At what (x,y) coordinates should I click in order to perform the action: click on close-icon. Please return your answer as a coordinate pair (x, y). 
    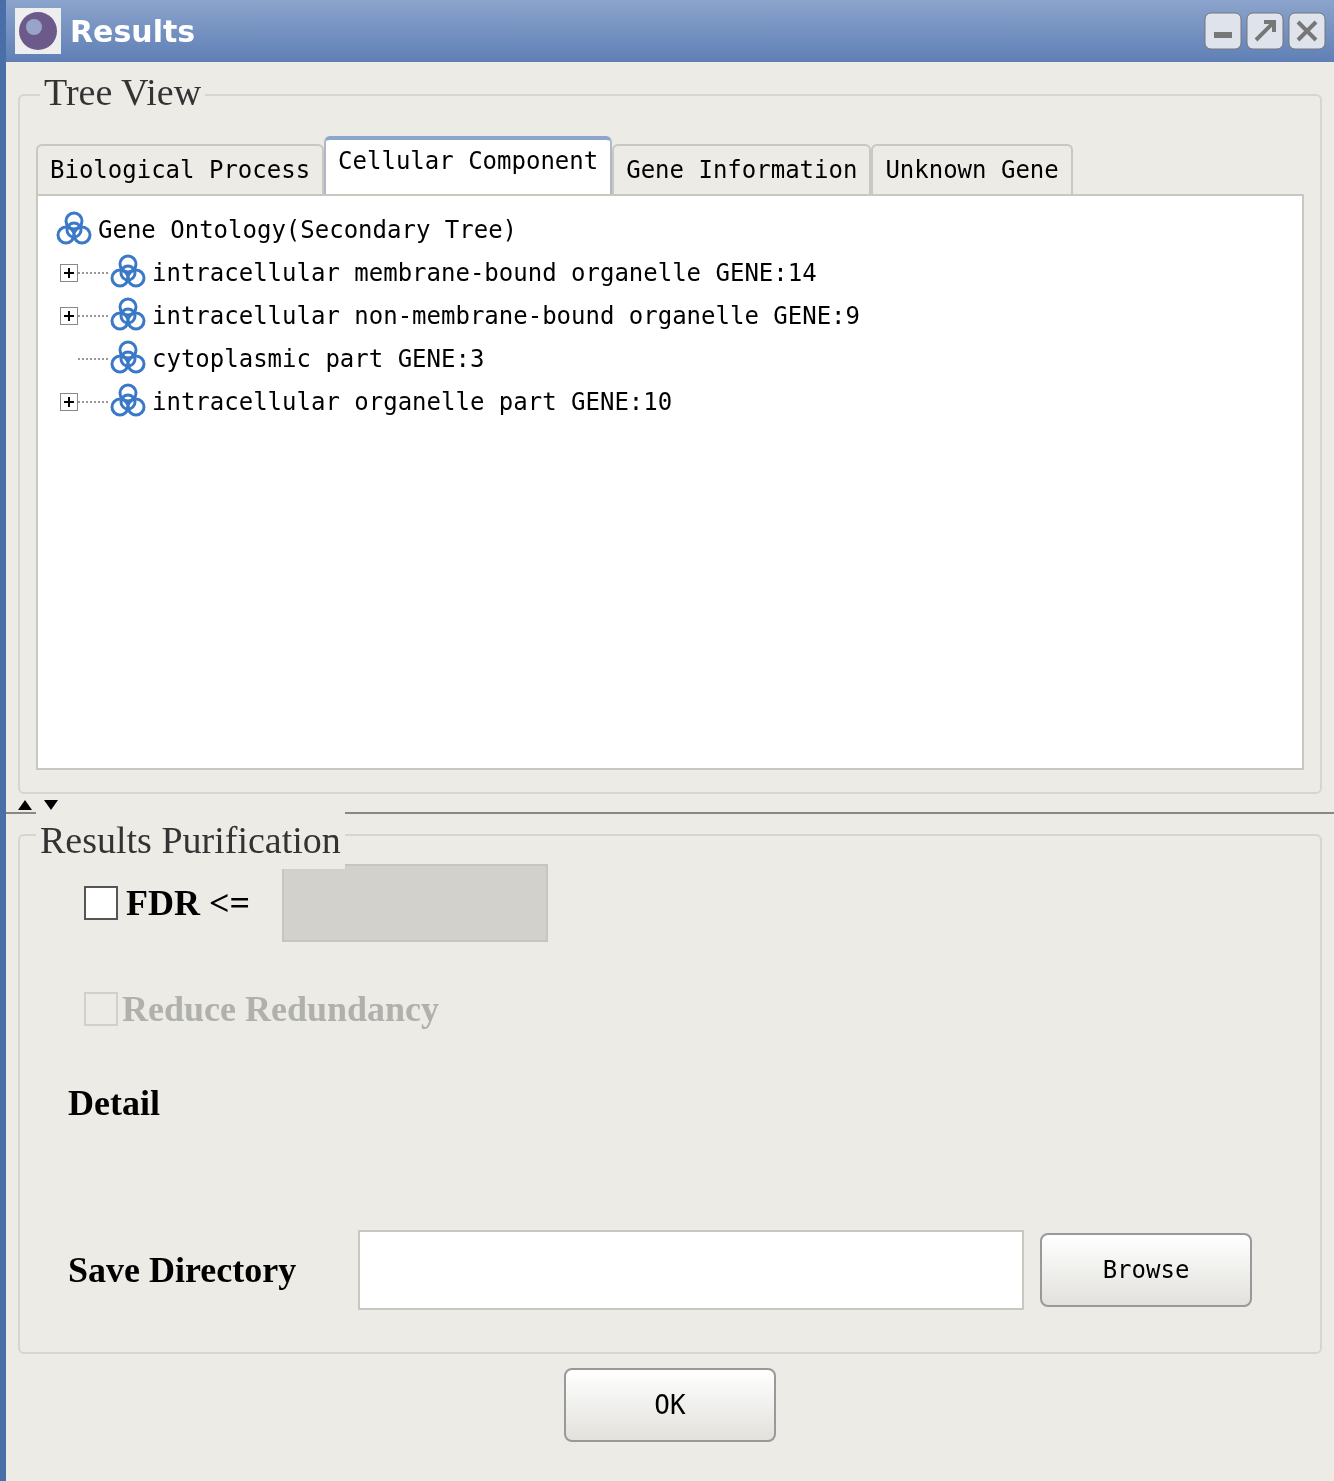
    Looking at the image, I should click on (1307, 31).